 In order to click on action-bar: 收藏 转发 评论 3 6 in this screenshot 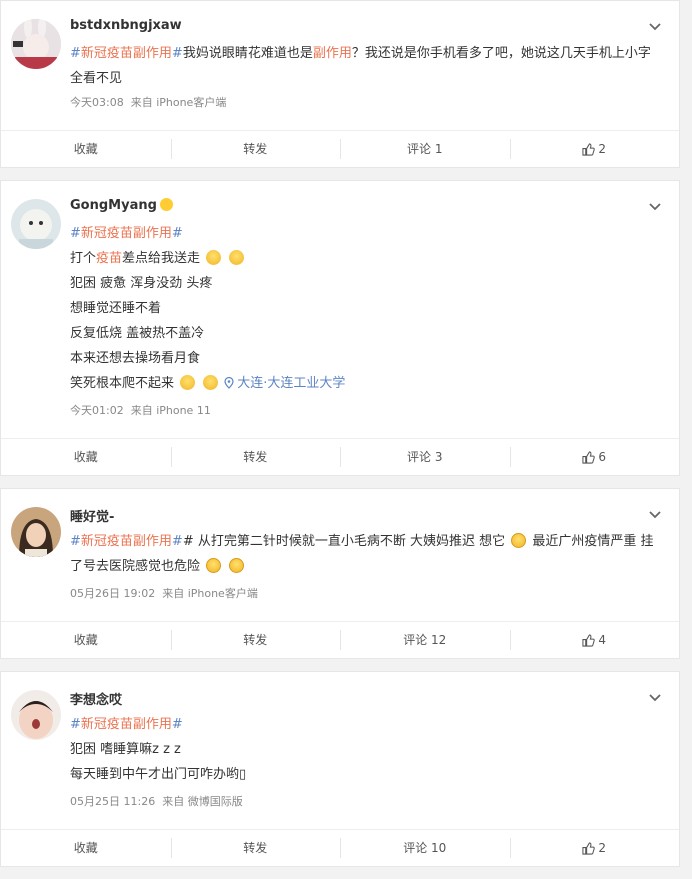, I will do `click(340, 456)`.